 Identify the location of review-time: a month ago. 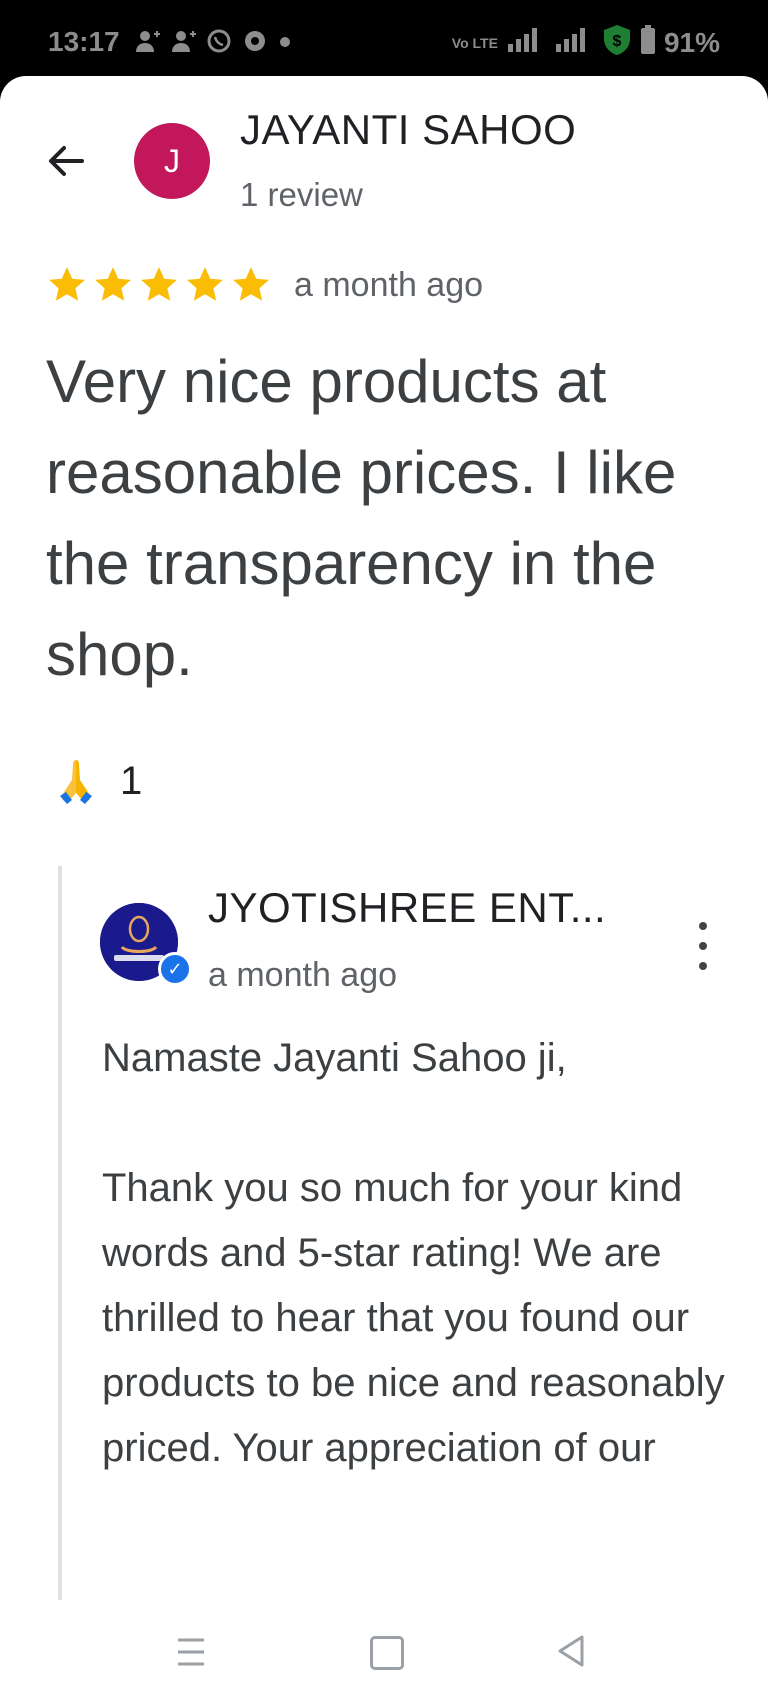
(389, 284).